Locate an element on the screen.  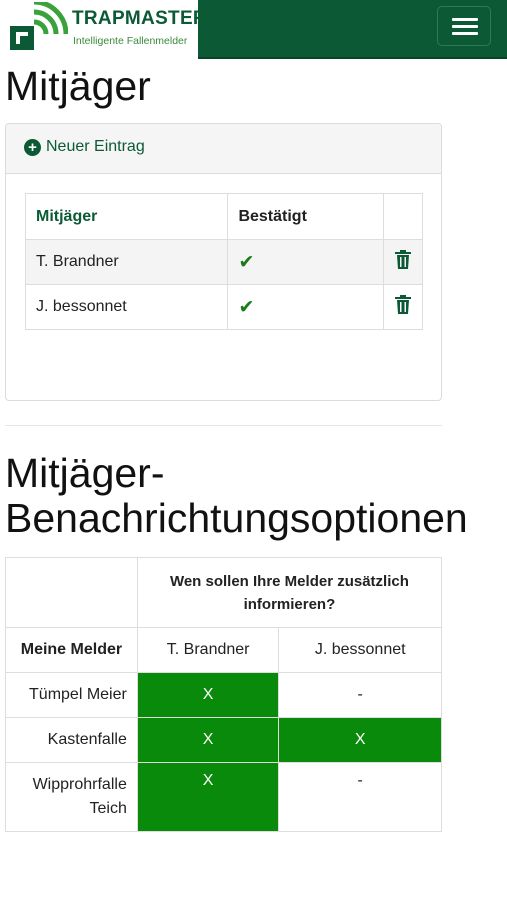
brand-name: TRAPMASTER is located at coordinates (139, 18).